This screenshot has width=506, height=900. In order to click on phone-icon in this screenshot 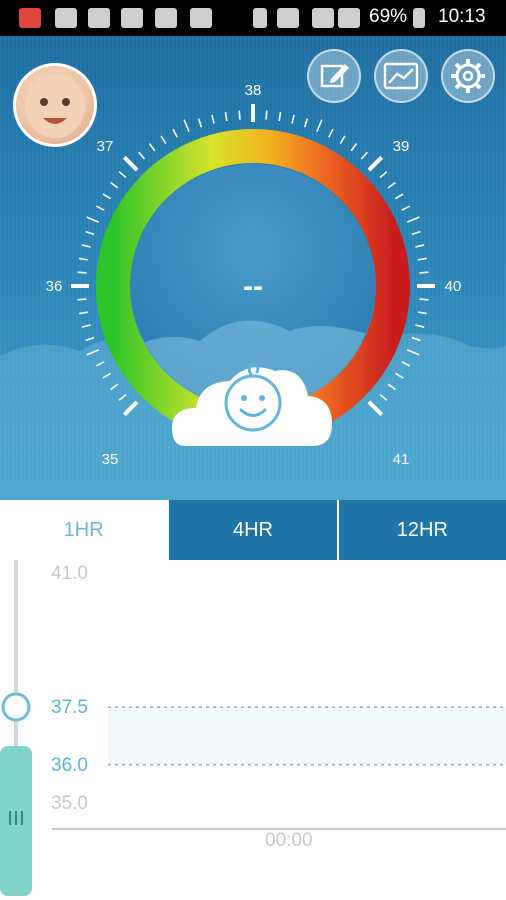, I will do `click(132, 18)`.